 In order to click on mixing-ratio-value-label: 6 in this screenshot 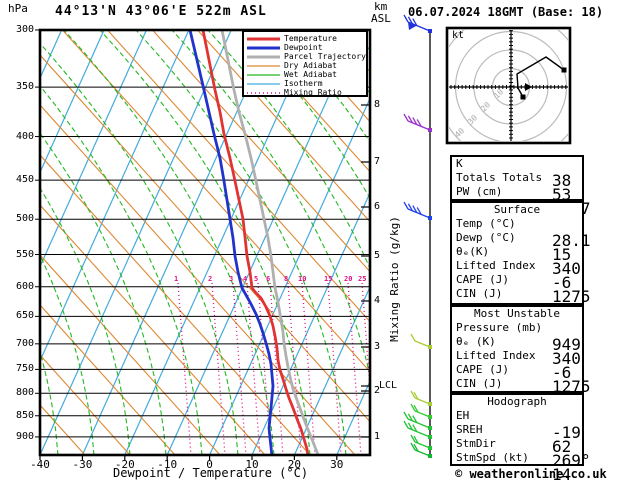, I will do `click(268, 279)`.